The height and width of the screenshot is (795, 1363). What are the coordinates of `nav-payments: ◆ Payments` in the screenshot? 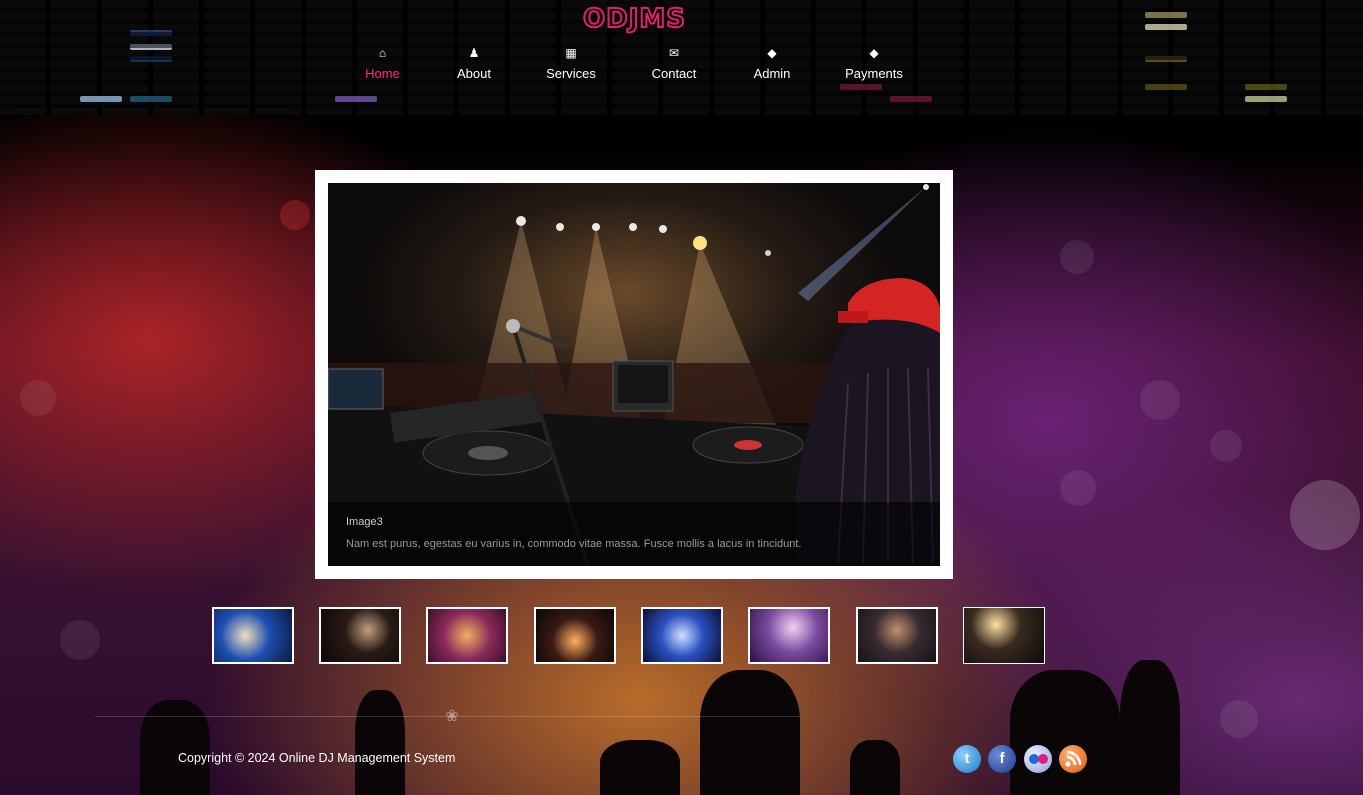 It's located at (874, 62).